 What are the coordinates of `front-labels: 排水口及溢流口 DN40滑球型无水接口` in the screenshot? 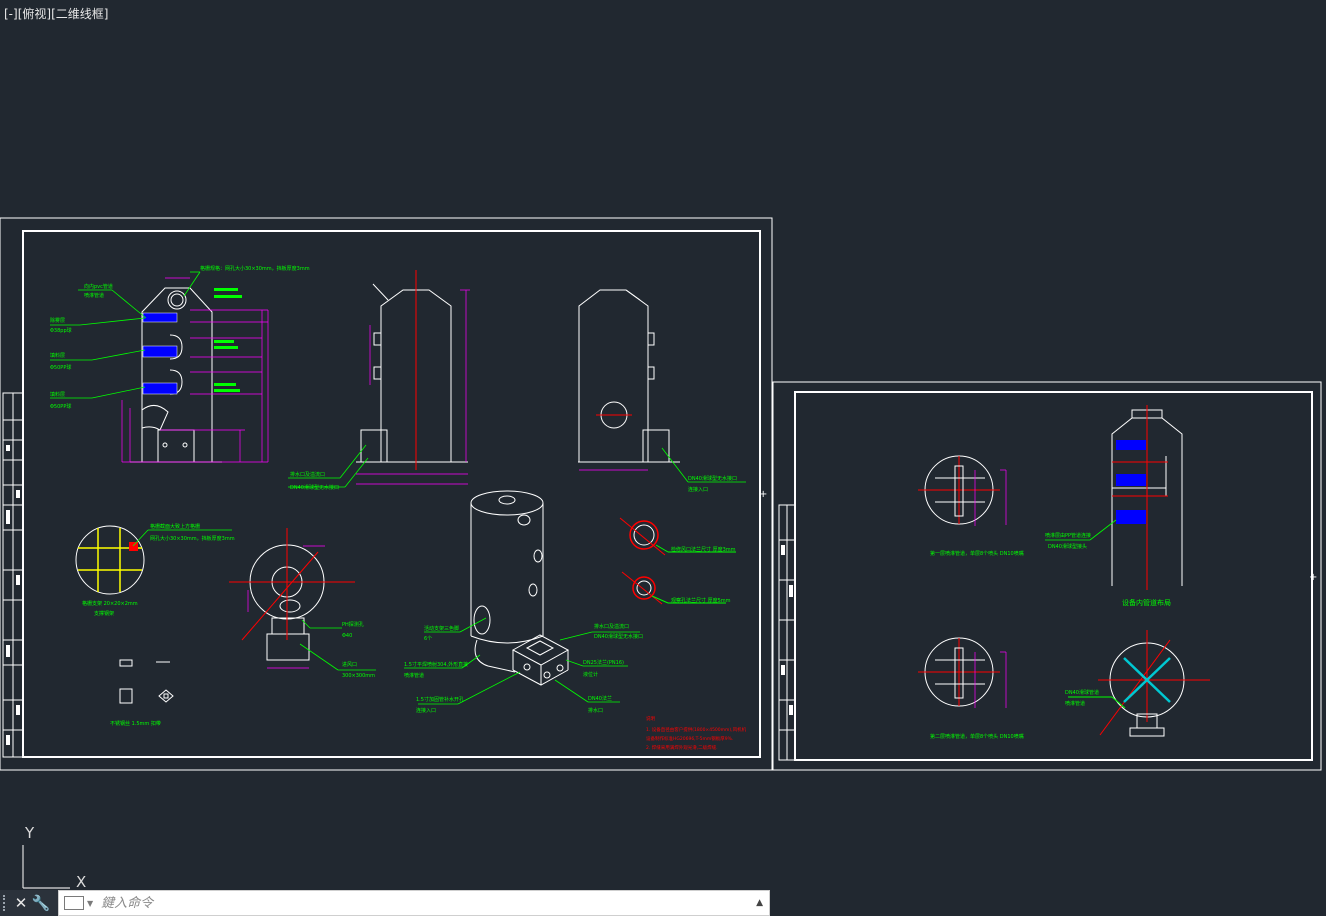 It's located at (314, 481).